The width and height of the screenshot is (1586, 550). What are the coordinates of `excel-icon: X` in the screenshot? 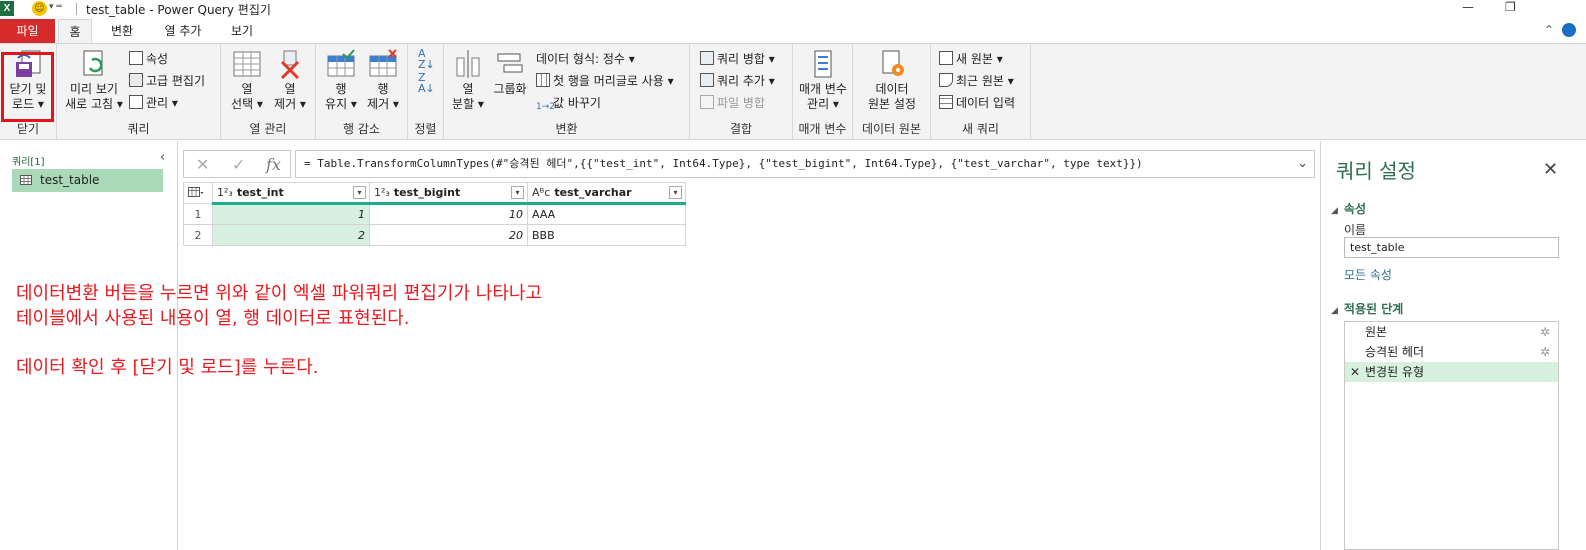 It's located at (7, 8).